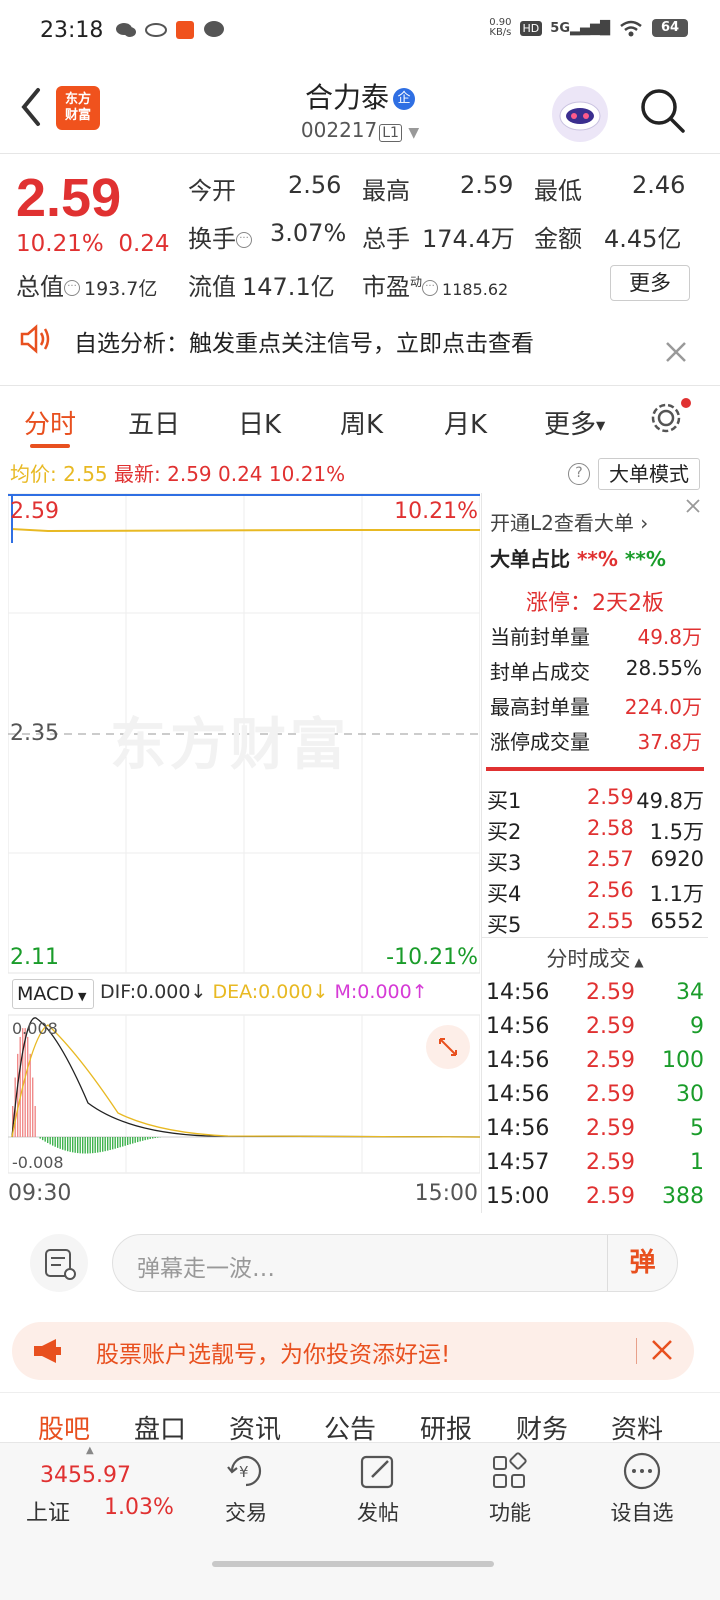  Describe the element at coordinates (246, 1081) in the screenshot. I see `macd-dea-line` at that location.